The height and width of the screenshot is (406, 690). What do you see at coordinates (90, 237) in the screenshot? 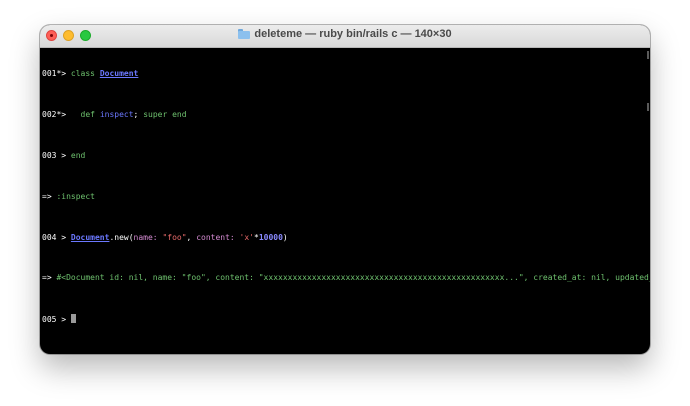
I see `constant-document: Document` at bounding box center [90, 237].